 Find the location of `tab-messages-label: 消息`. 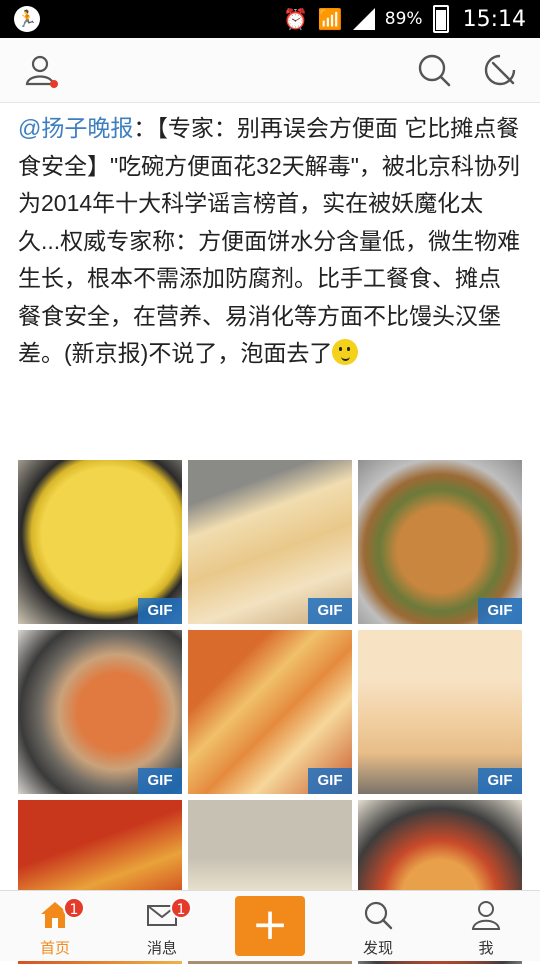

tab-messages-label: 消息 is located at coordinates (161, 948).